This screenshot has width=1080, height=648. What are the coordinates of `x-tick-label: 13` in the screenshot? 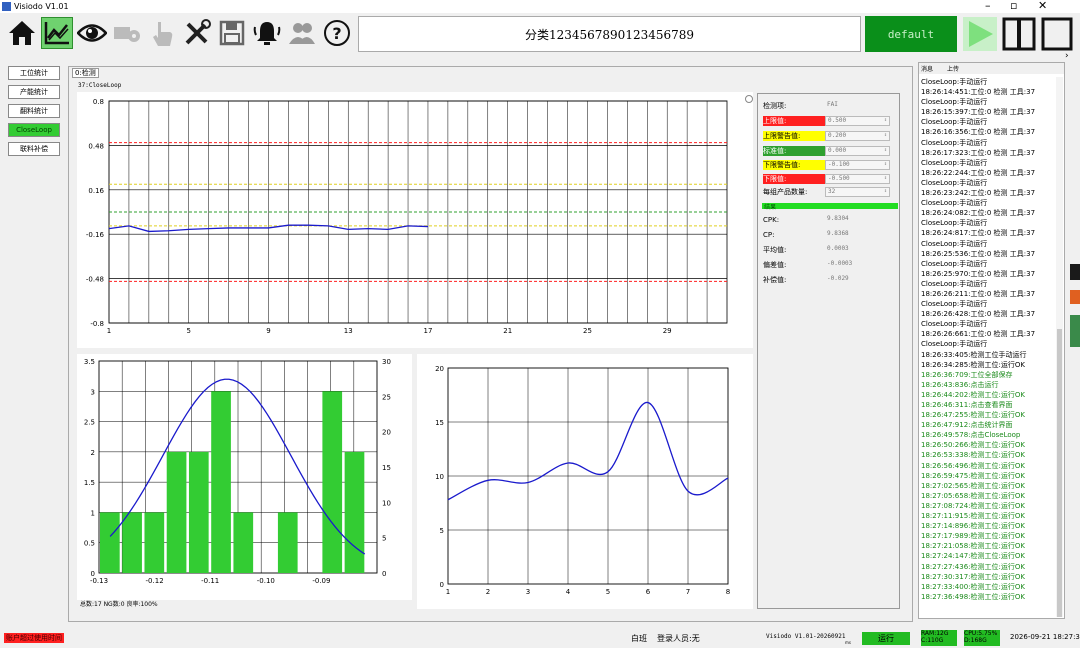 It's located at (348, 331).